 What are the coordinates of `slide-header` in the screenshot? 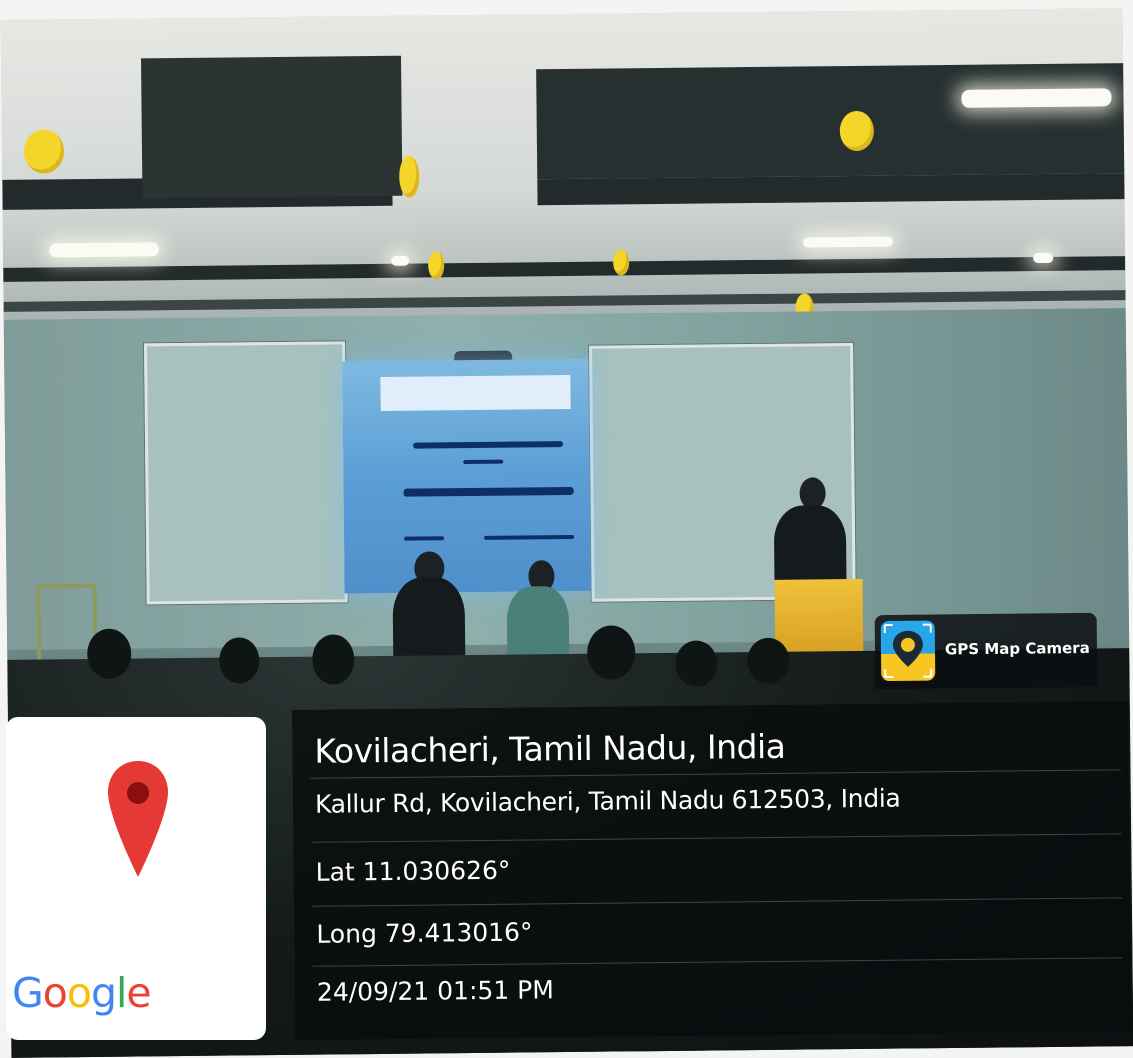 It's located at (475, 392).